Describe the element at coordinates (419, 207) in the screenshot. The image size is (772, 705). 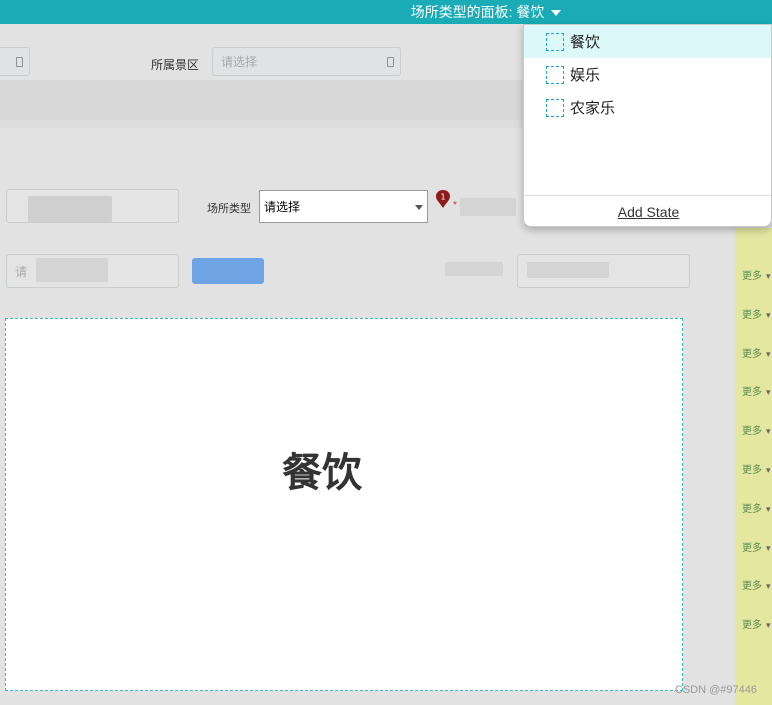
I see `dropdown-arrow-icon` at that location.